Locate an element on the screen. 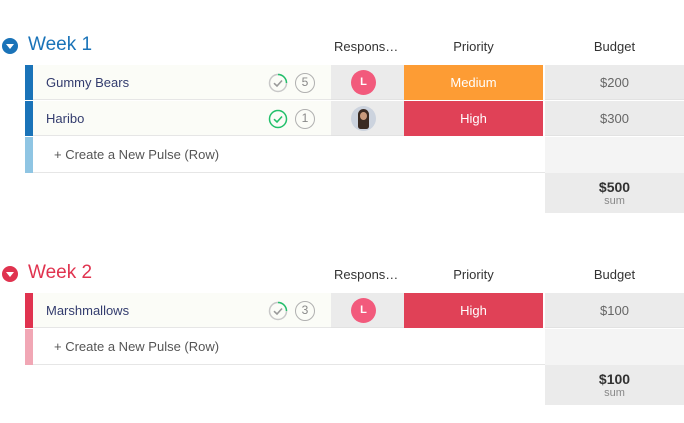 The image size is (684, 423). pulse-name: Gummy Bears is located at coordinates (87, 82).